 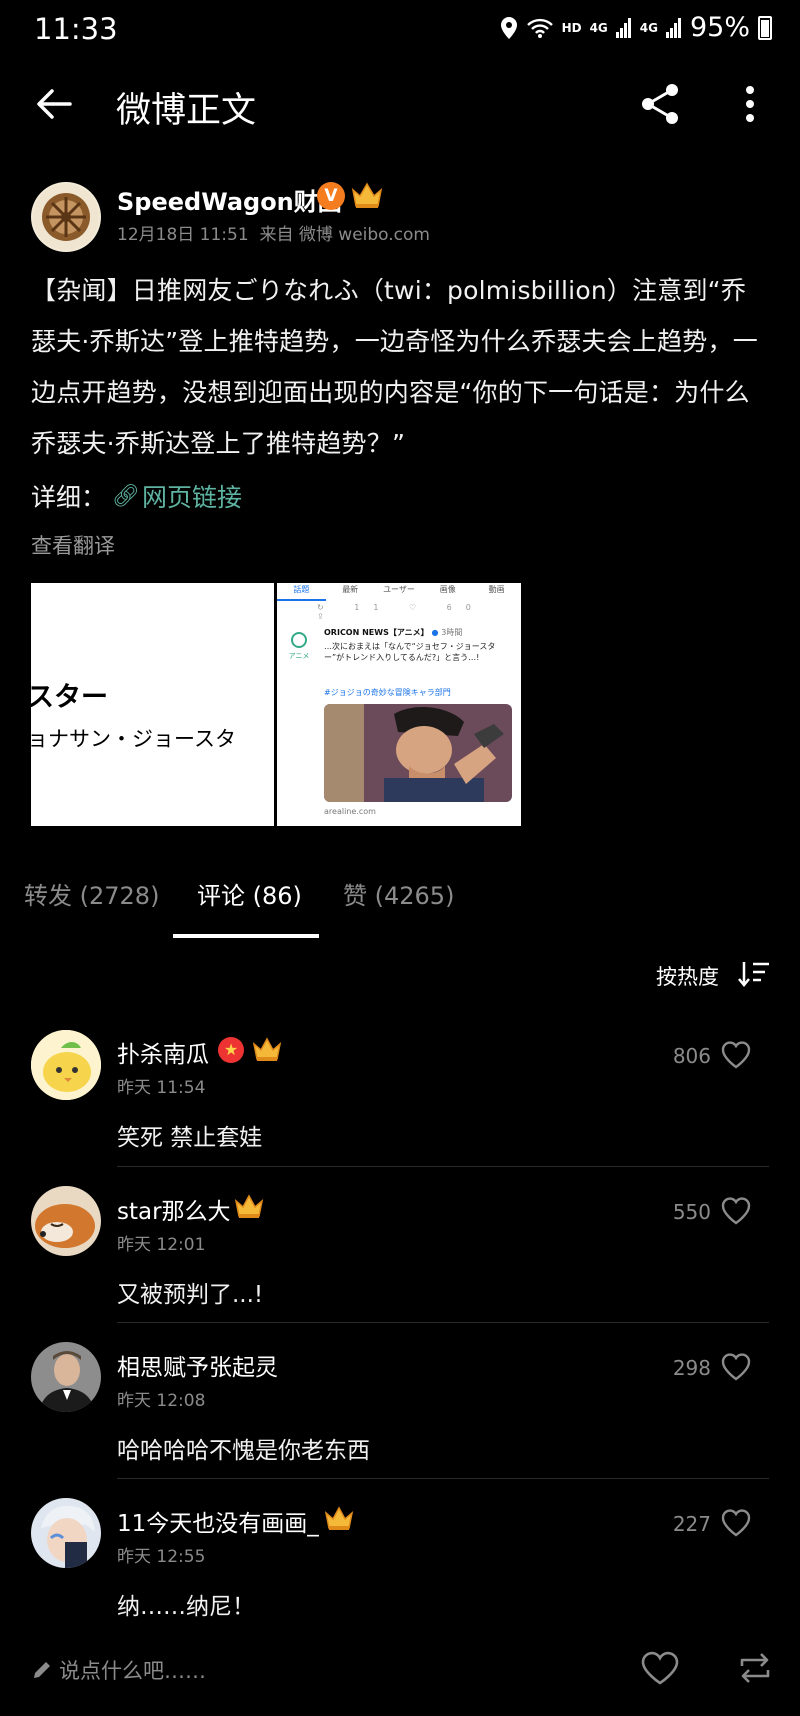 I want to click on comment-like-count: 227, so click(x=691, y=1524).